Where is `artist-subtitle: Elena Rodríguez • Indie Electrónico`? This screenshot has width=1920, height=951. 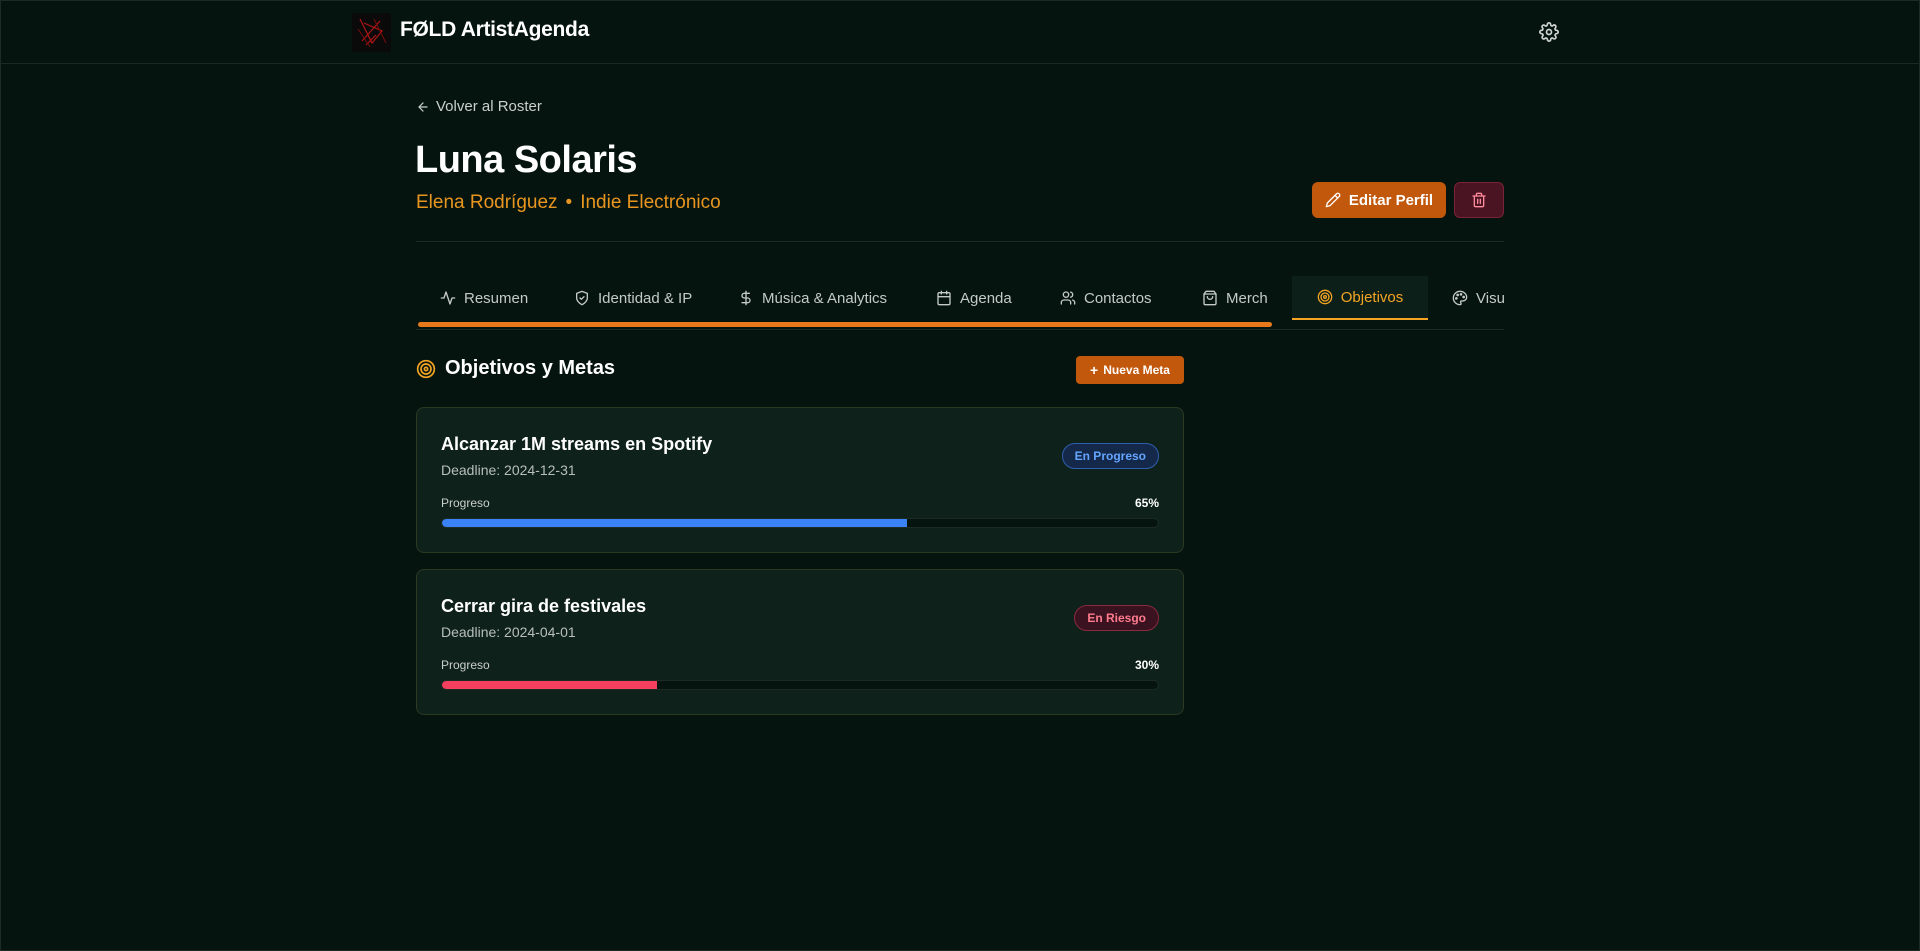
artist-subtitle: Elena Rodríguez • Indie Electrónico is located at coordinates (568, 203).